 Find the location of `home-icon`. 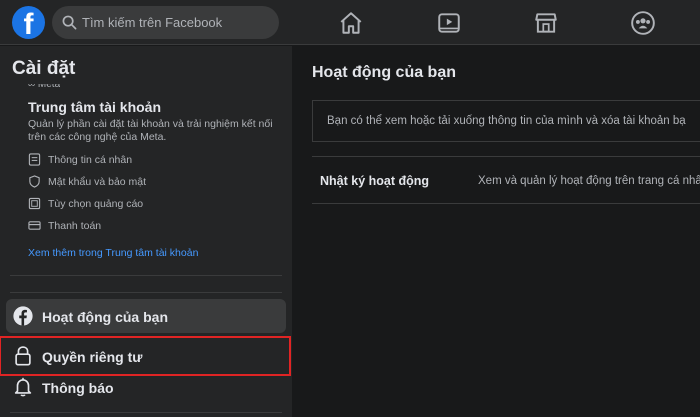

home-icon is located at coordinates (351, 23).